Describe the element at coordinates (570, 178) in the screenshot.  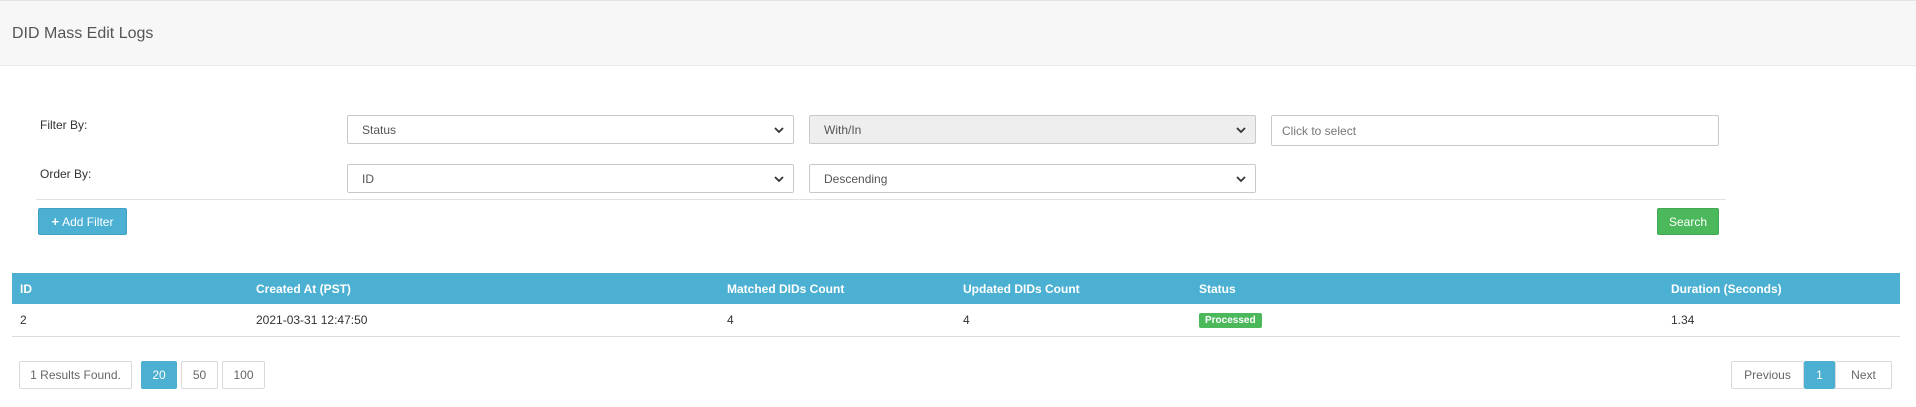
I see `order-field-select: ID` at that location.